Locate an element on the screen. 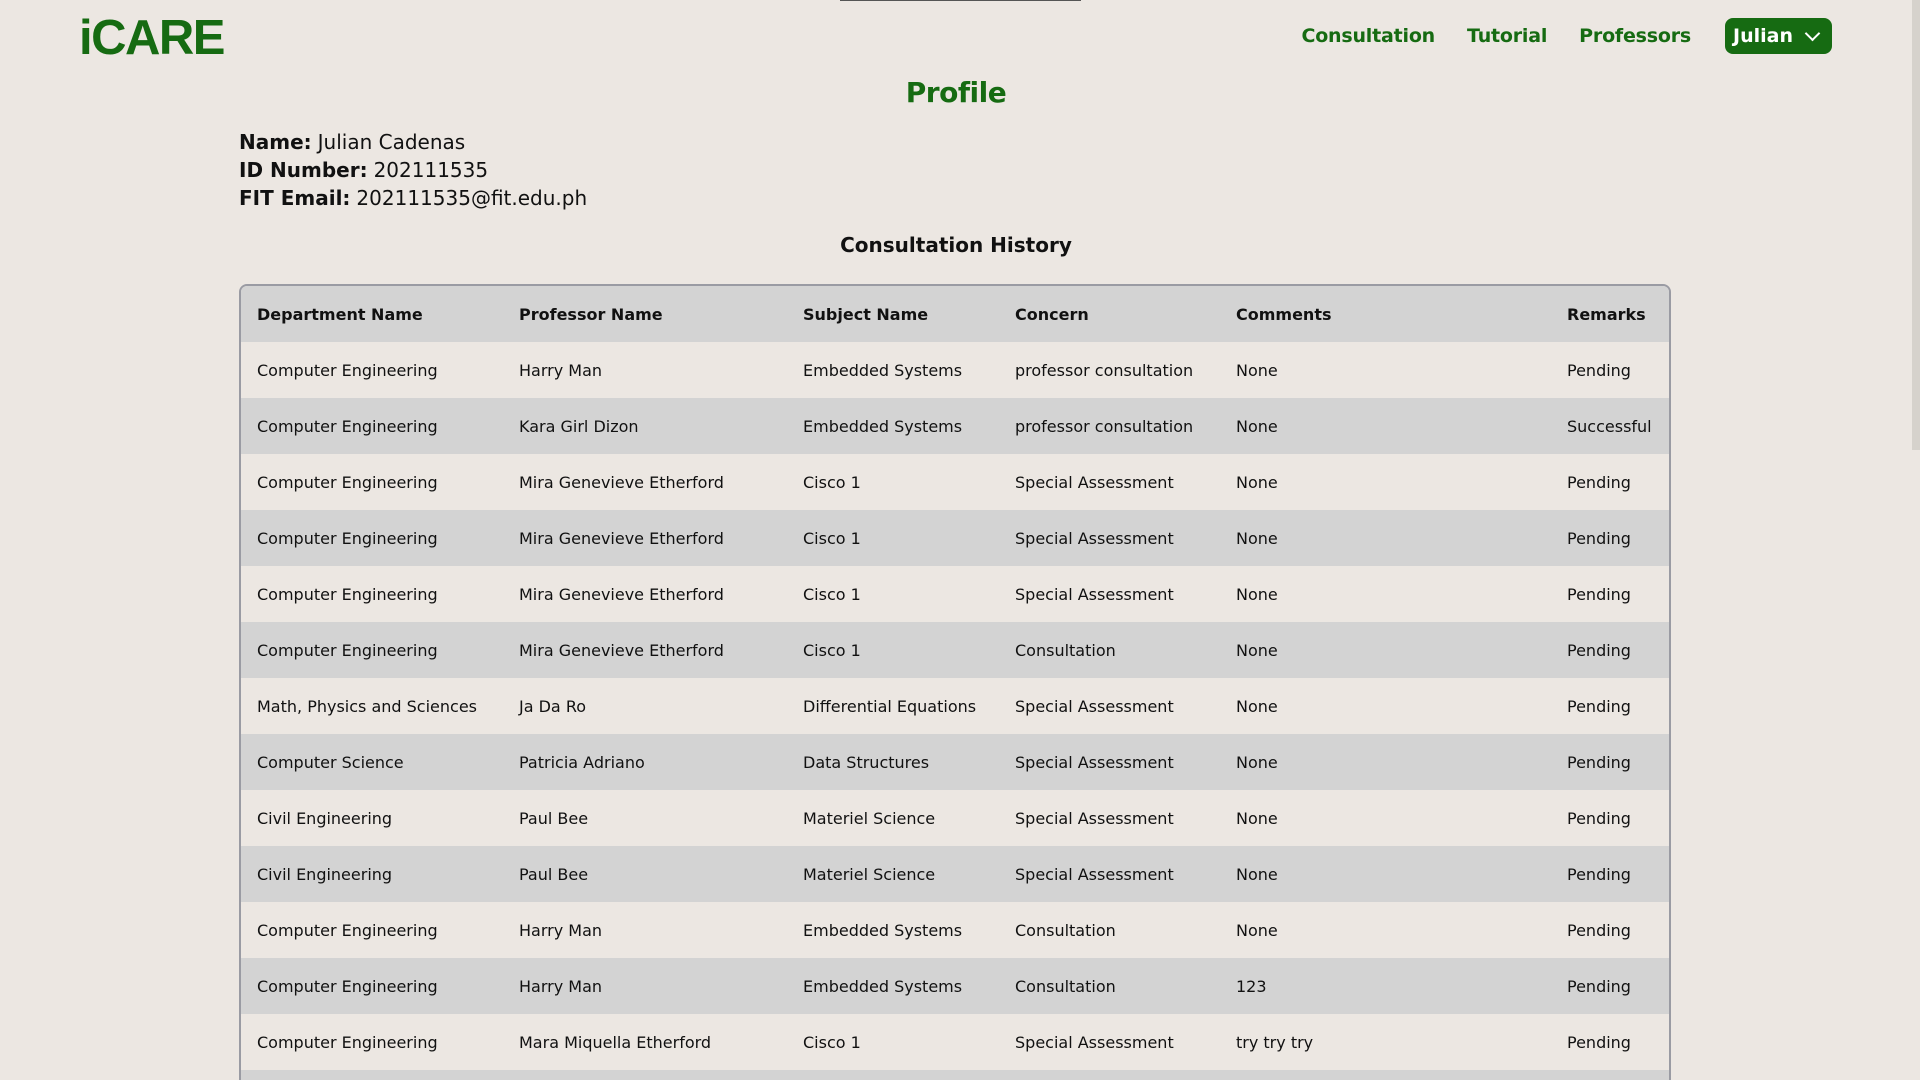  table-row is located at coordinates (955, 1075).